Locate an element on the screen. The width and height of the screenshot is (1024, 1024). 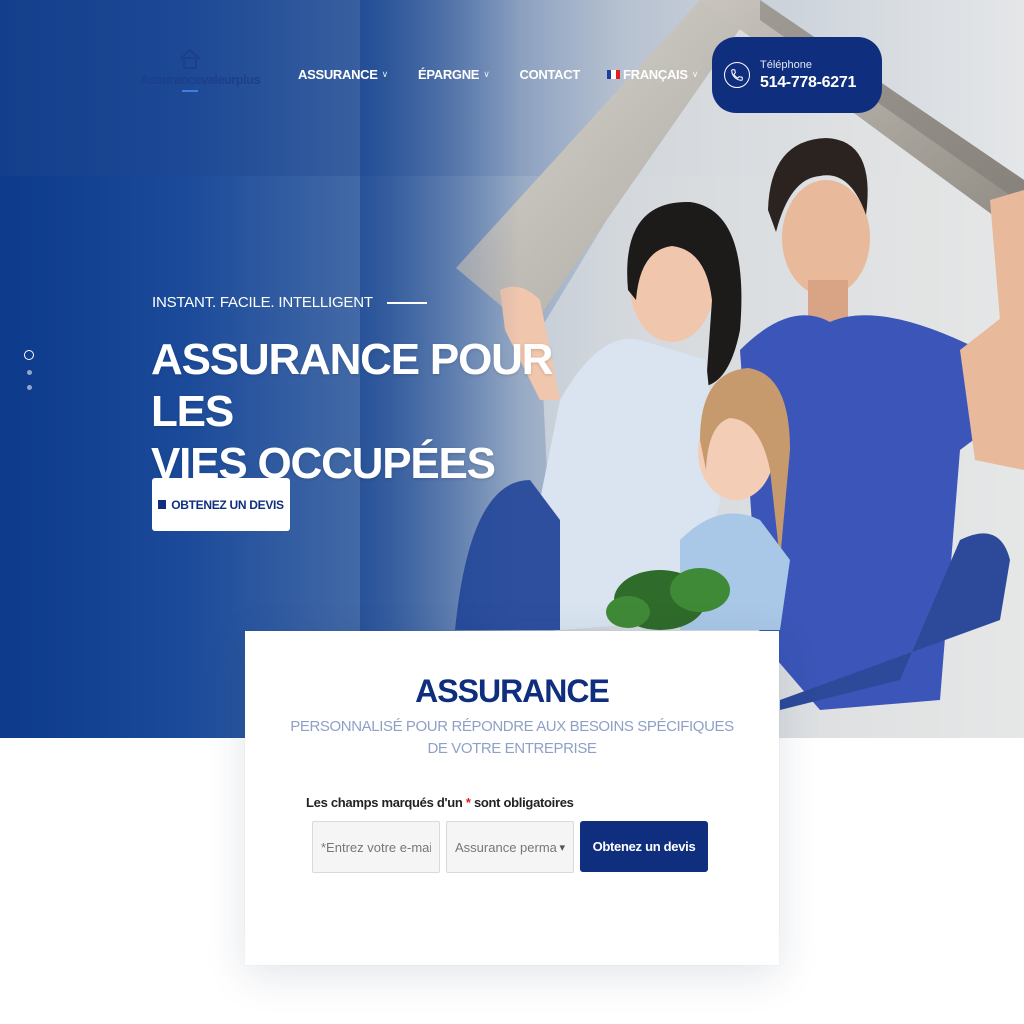
hero-tagline: INSTANT. FACILE. INTELLIGENT is located at coordinates (289, 302).